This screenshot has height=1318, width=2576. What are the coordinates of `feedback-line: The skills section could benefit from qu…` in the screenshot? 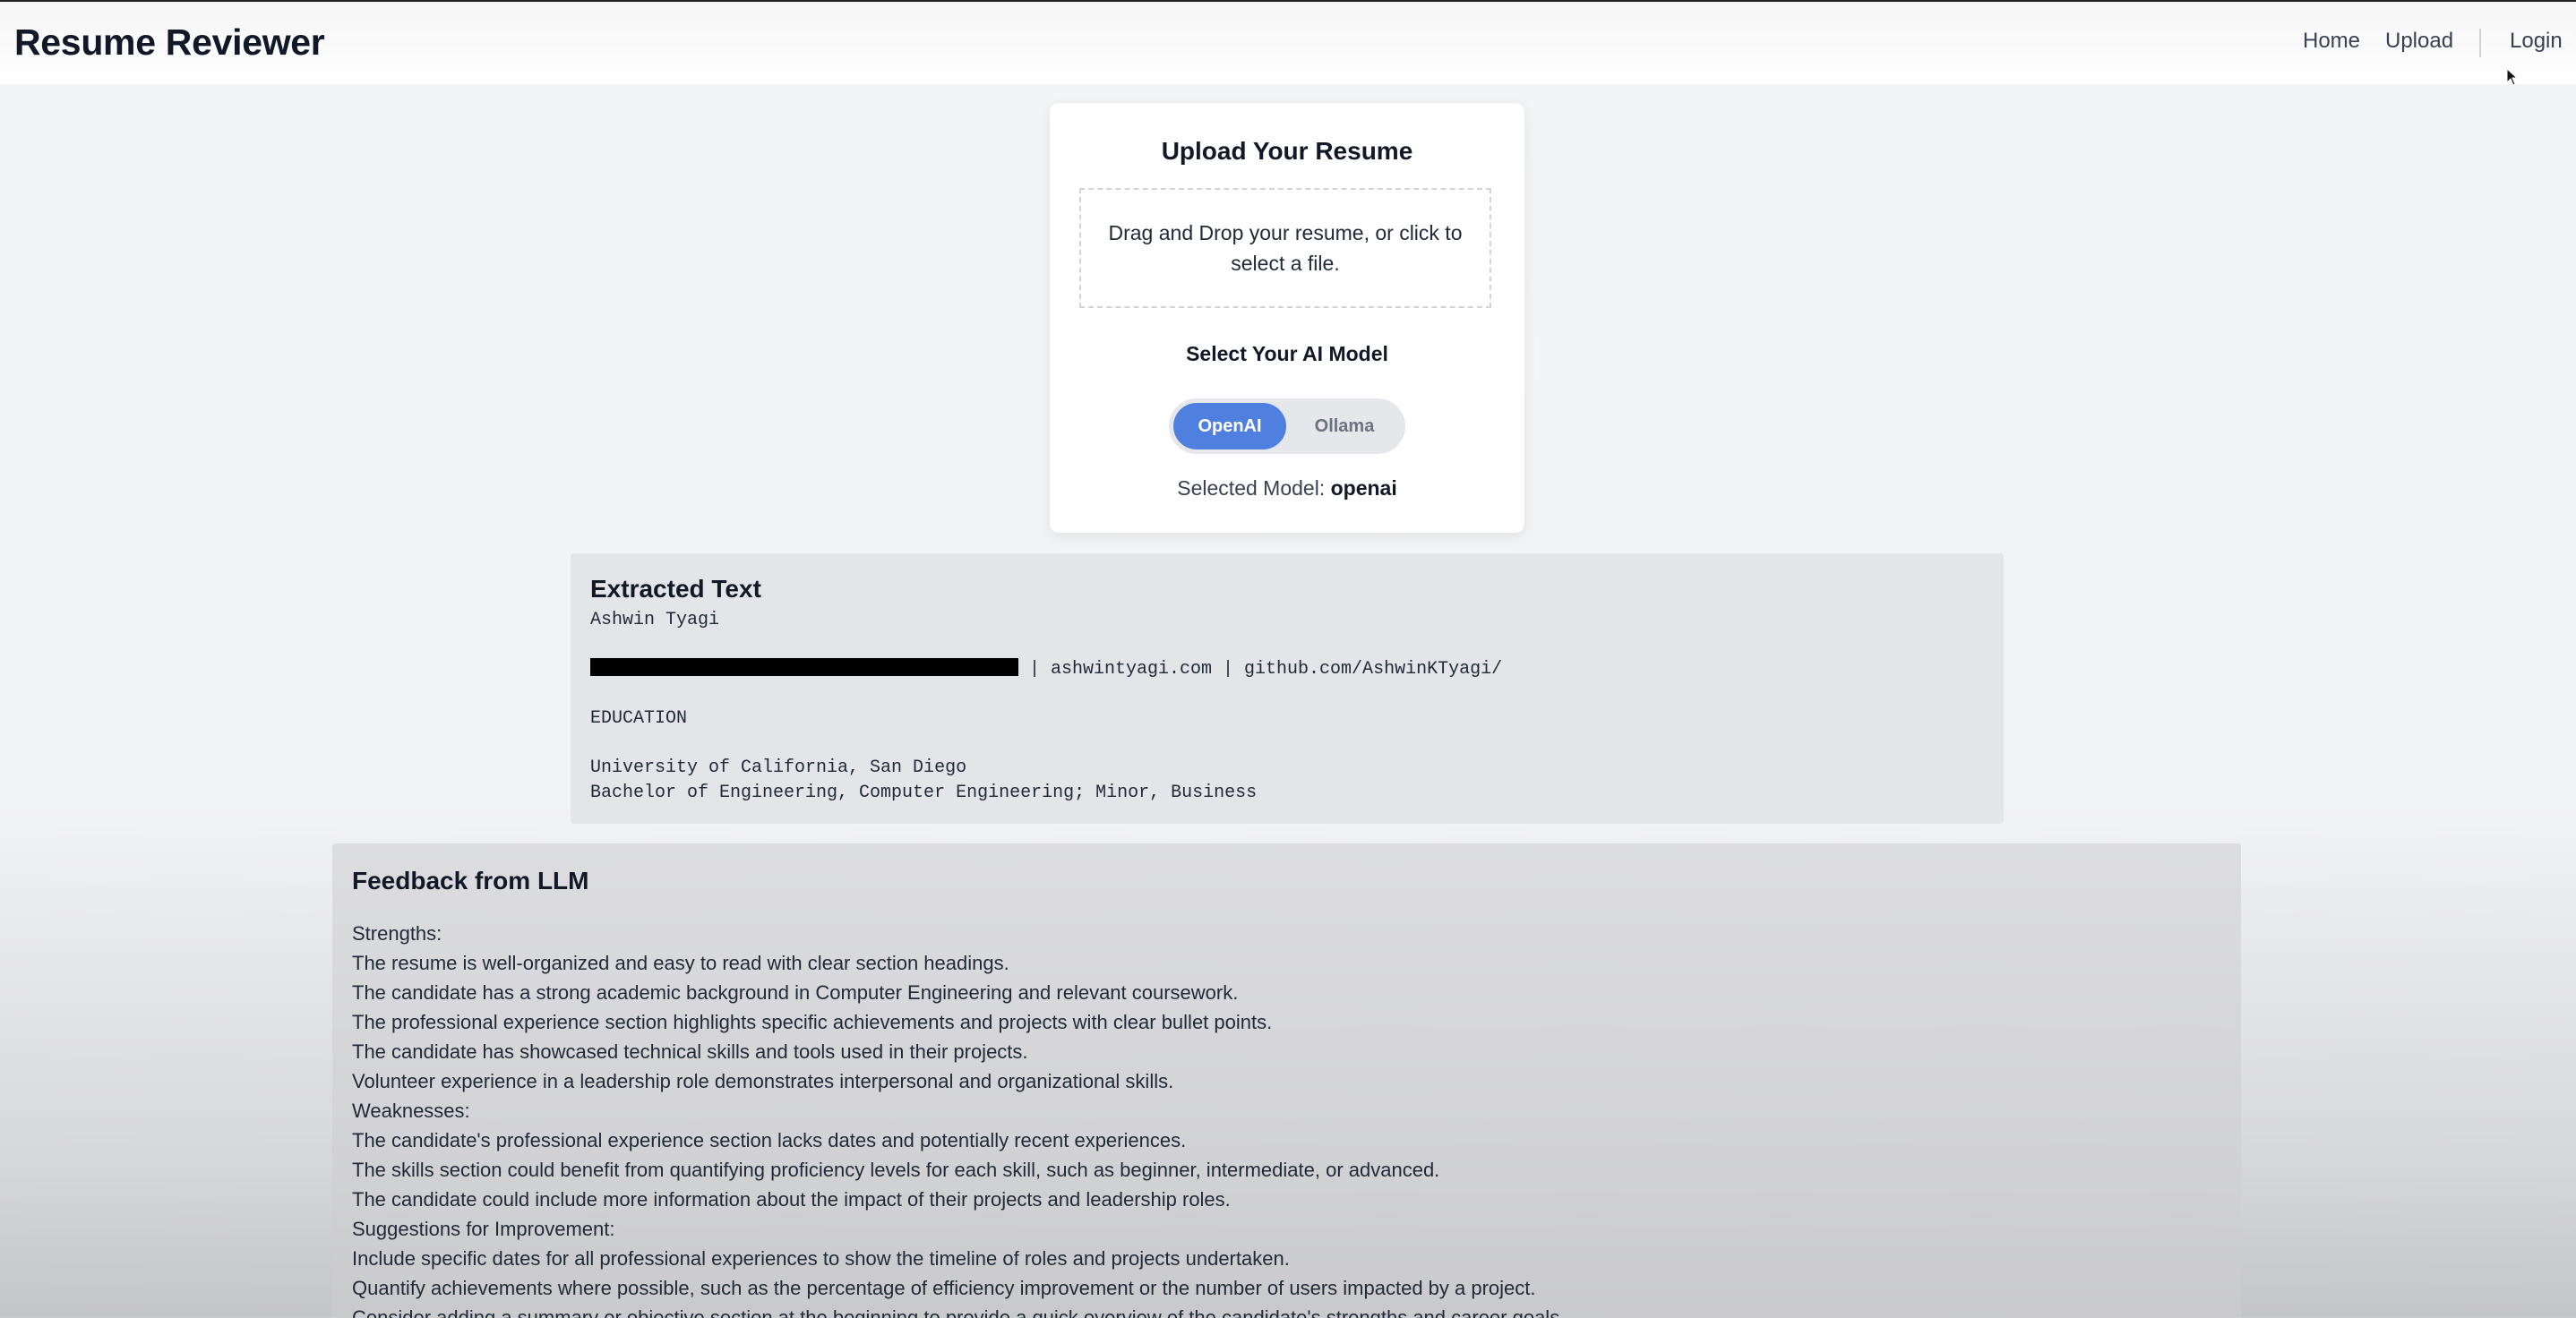 It's located at (896, 1170).